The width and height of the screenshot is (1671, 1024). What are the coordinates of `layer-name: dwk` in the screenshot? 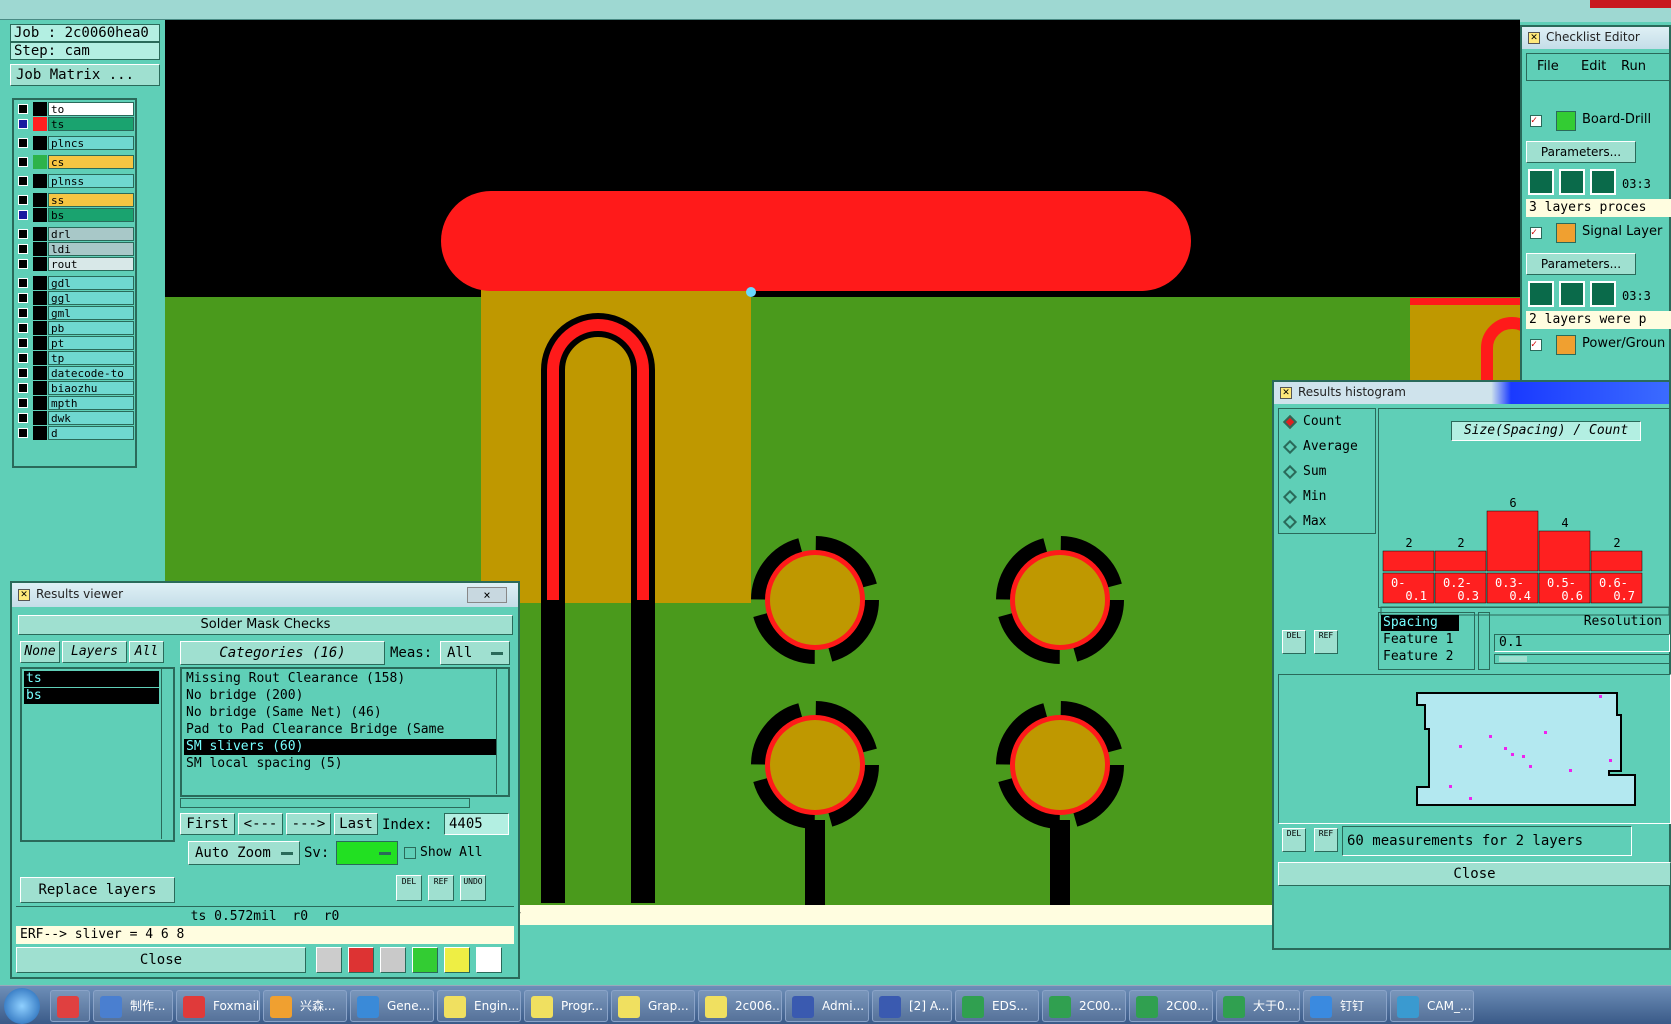 It's located at (91, 418).